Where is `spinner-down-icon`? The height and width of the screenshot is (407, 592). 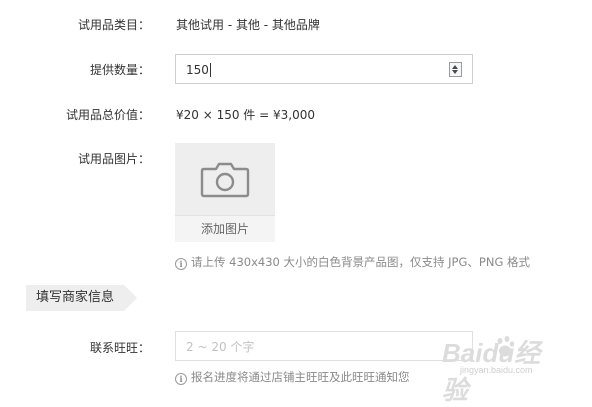 spinner-down-icon is located at coordinates (455, 72).